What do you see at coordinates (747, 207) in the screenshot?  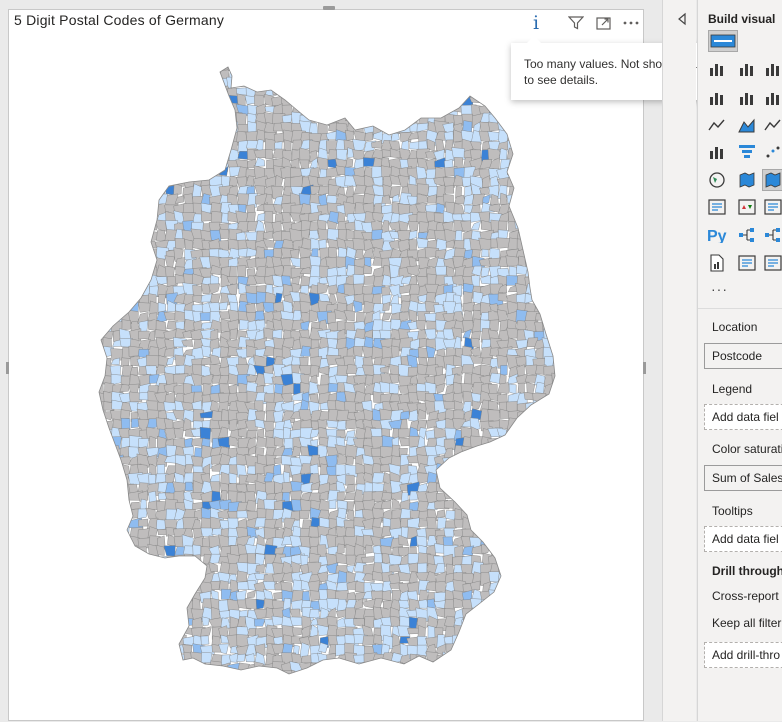 I see `kpi-icon` at bounding box center [747, 207].